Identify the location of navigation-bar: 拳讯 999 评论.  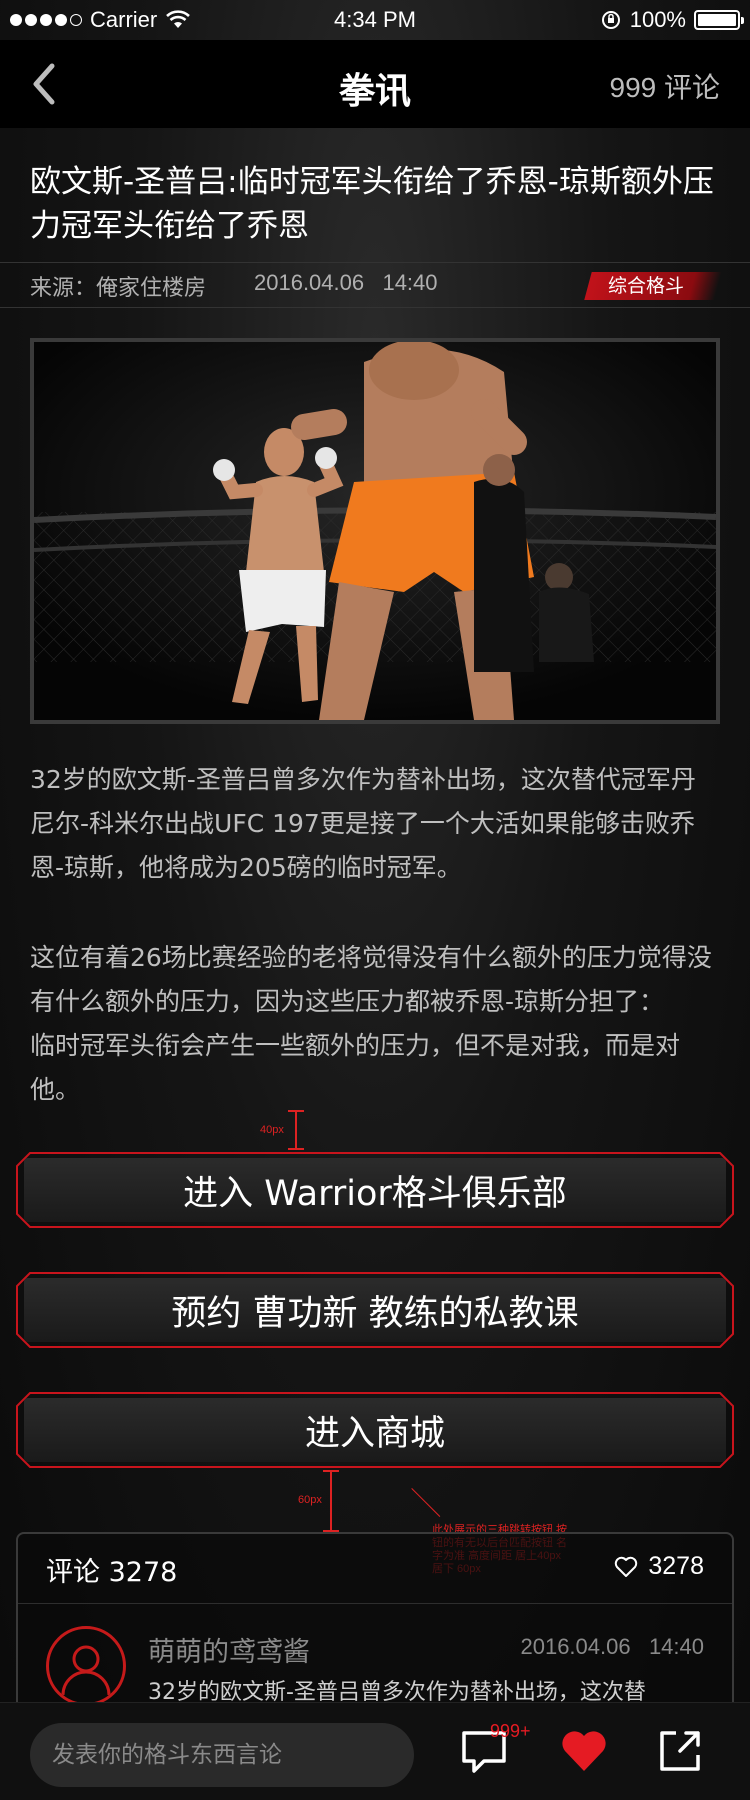
(375, 84).